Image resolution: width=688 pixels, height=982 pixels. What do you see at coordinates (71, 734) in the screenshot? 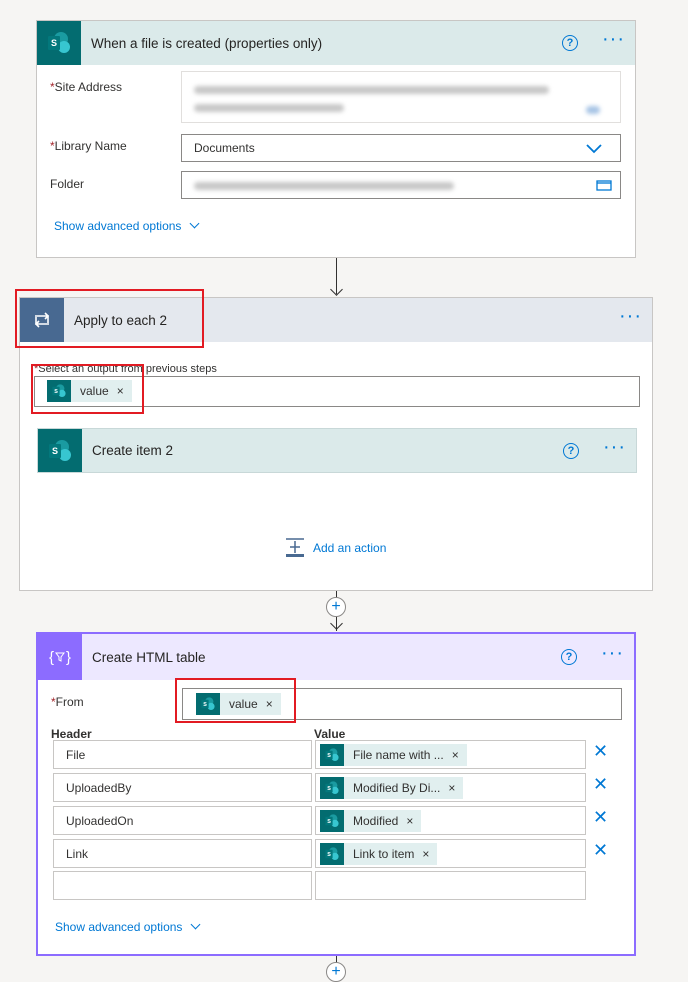
I see `header-column-label: Header` at bounding box center [71, 734].